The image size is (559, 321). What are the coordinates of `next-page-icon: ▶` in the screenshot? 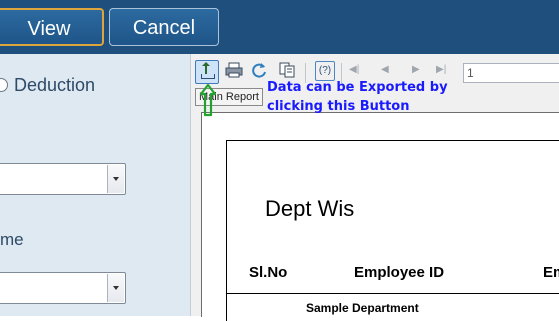 It's located at (416, 69).